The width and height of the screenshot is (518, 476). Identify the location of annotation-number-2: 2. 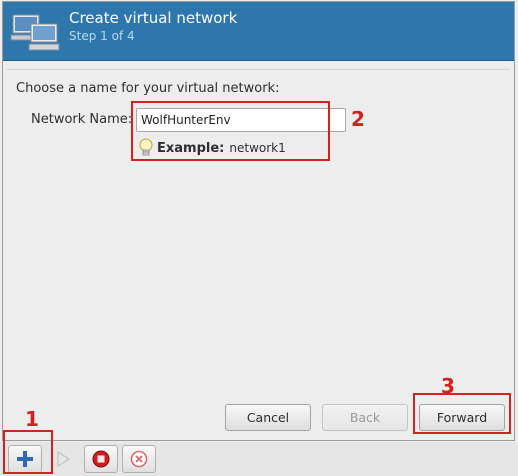
(358, 119).